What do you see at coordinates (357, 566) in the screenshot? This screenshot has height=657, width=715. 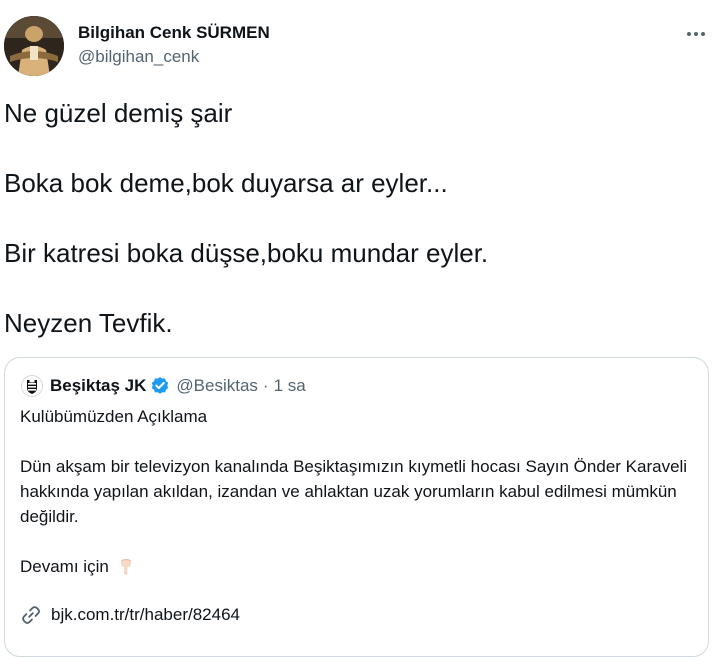 I see `quoted-more-line: Devamı için` at bounding box center [357, 566].